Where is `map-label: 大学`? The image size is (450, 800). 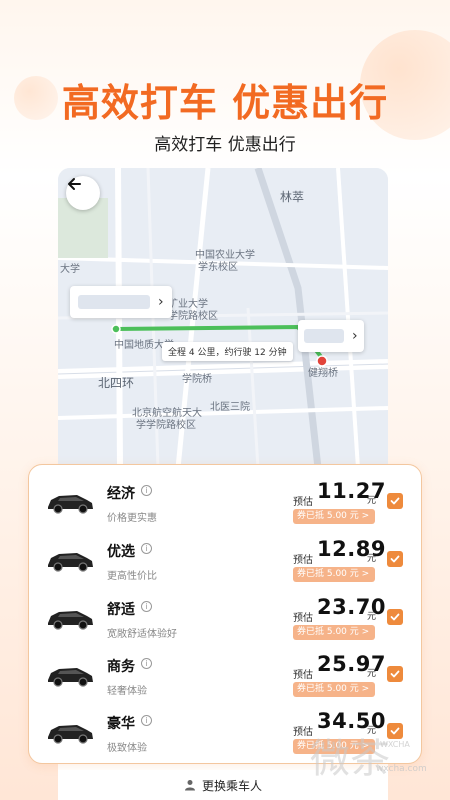
map-label: 大学 is located at coordinates (70, 269).